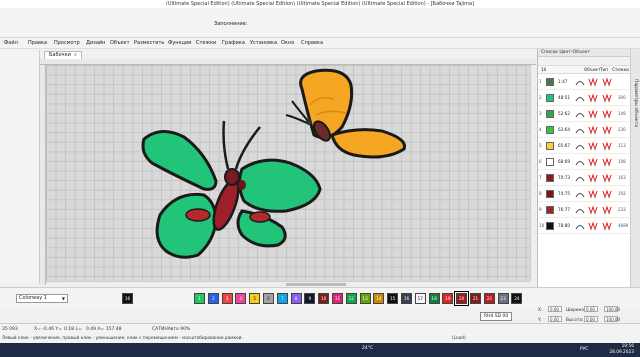 The image size is (640, 357). What do you see at coordinates (584, 82) in the screenshot?
I see `object-row: 1 1:47` at bounding box center [584, 82].